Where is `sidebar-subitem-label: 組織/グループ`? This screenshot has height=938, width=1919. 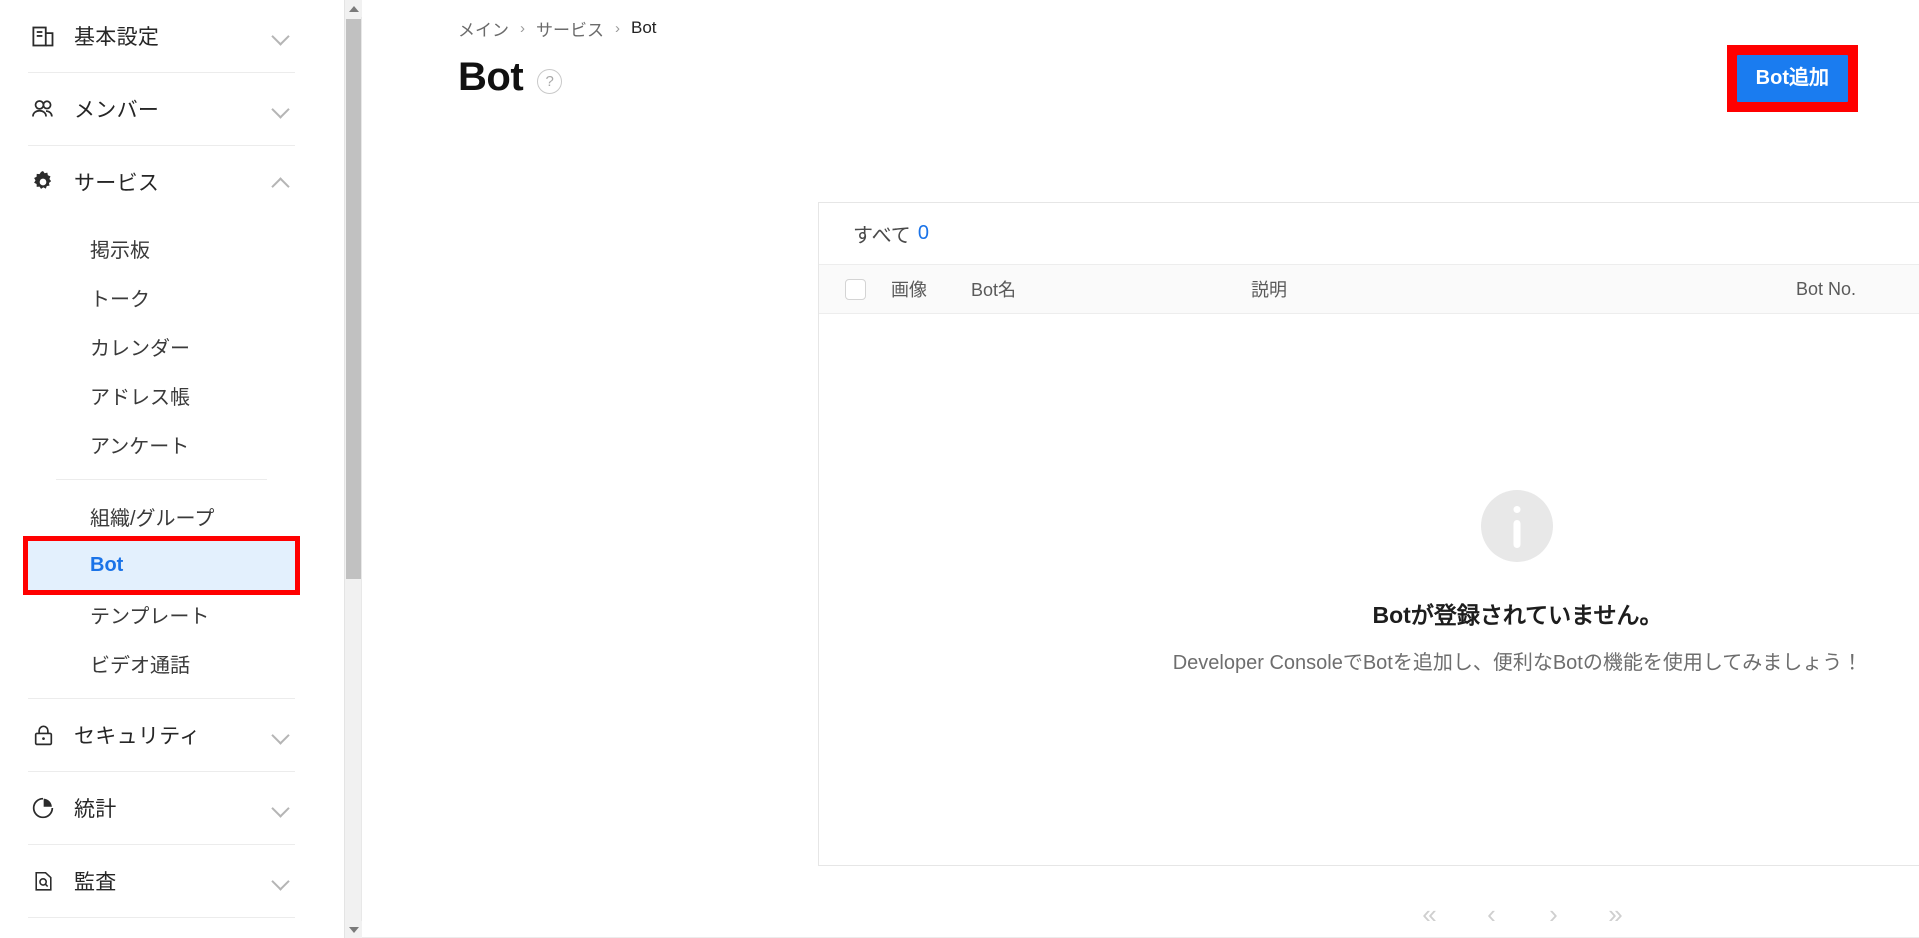
sidebar-subitem-label: 組織/グループ is located at coordinates (152, 519).